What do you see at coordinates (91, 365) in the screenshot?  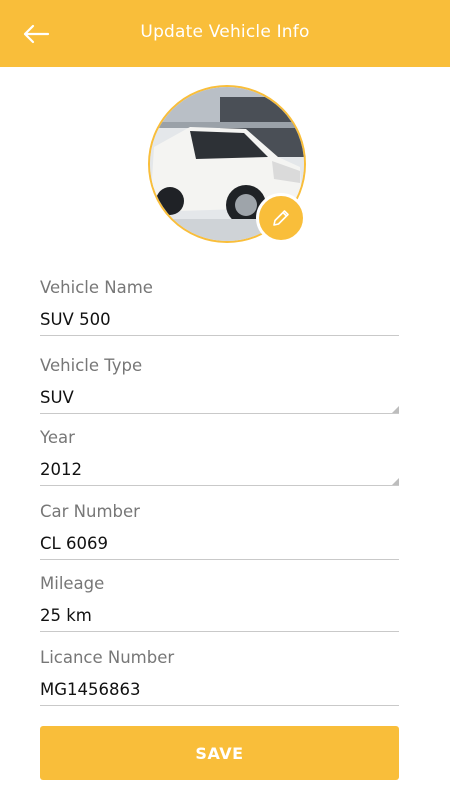 I see `field-label: Vehicle Type` at bounding box center [91, 365].